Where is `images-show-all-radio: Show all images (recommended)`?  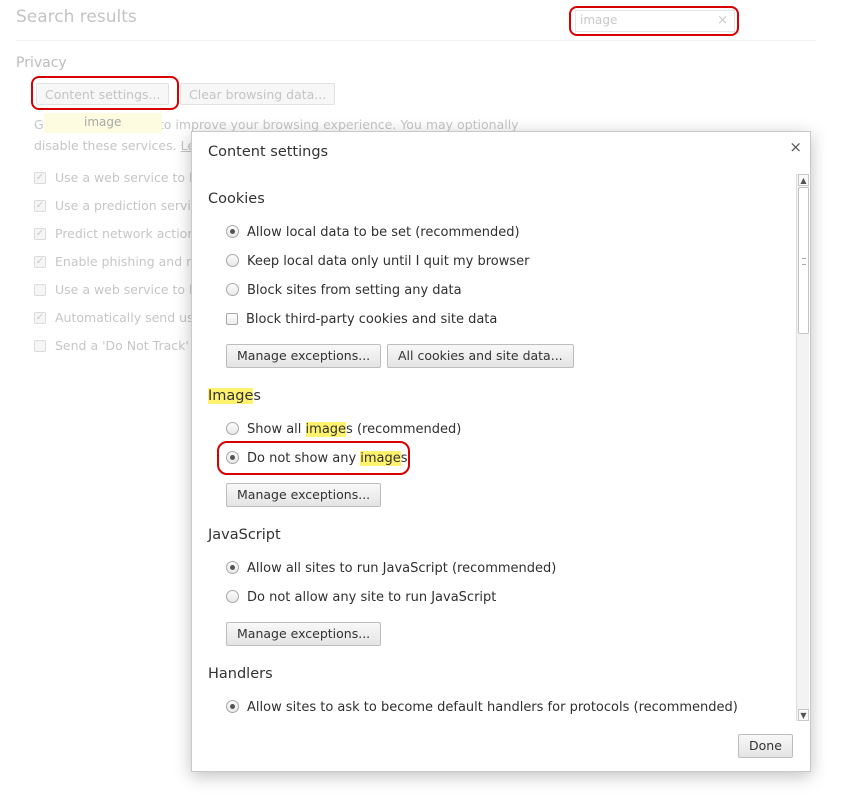
images-show-all-radio: Show all images (recommended) is located at coordinates (343, 431).